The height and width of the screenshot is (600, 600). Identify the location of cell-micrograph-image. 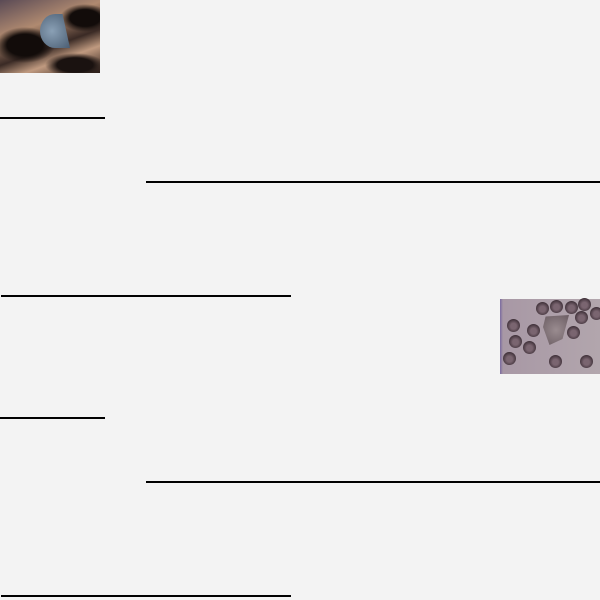
(50, 36).